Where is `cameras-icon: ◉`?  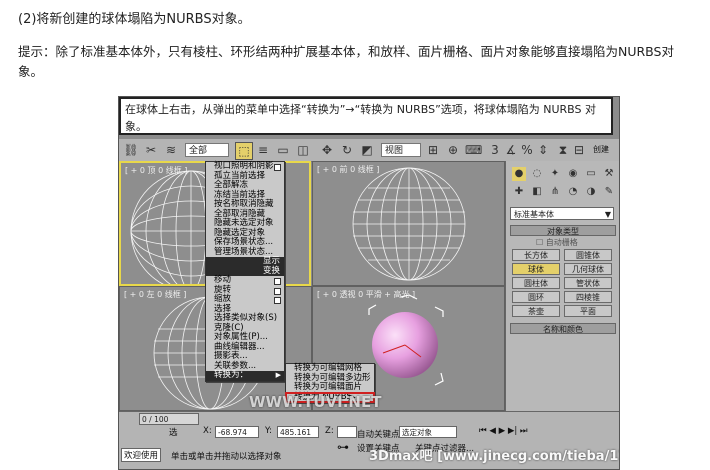 cameras-icon: ◉ is located at coordinates (573, 174).